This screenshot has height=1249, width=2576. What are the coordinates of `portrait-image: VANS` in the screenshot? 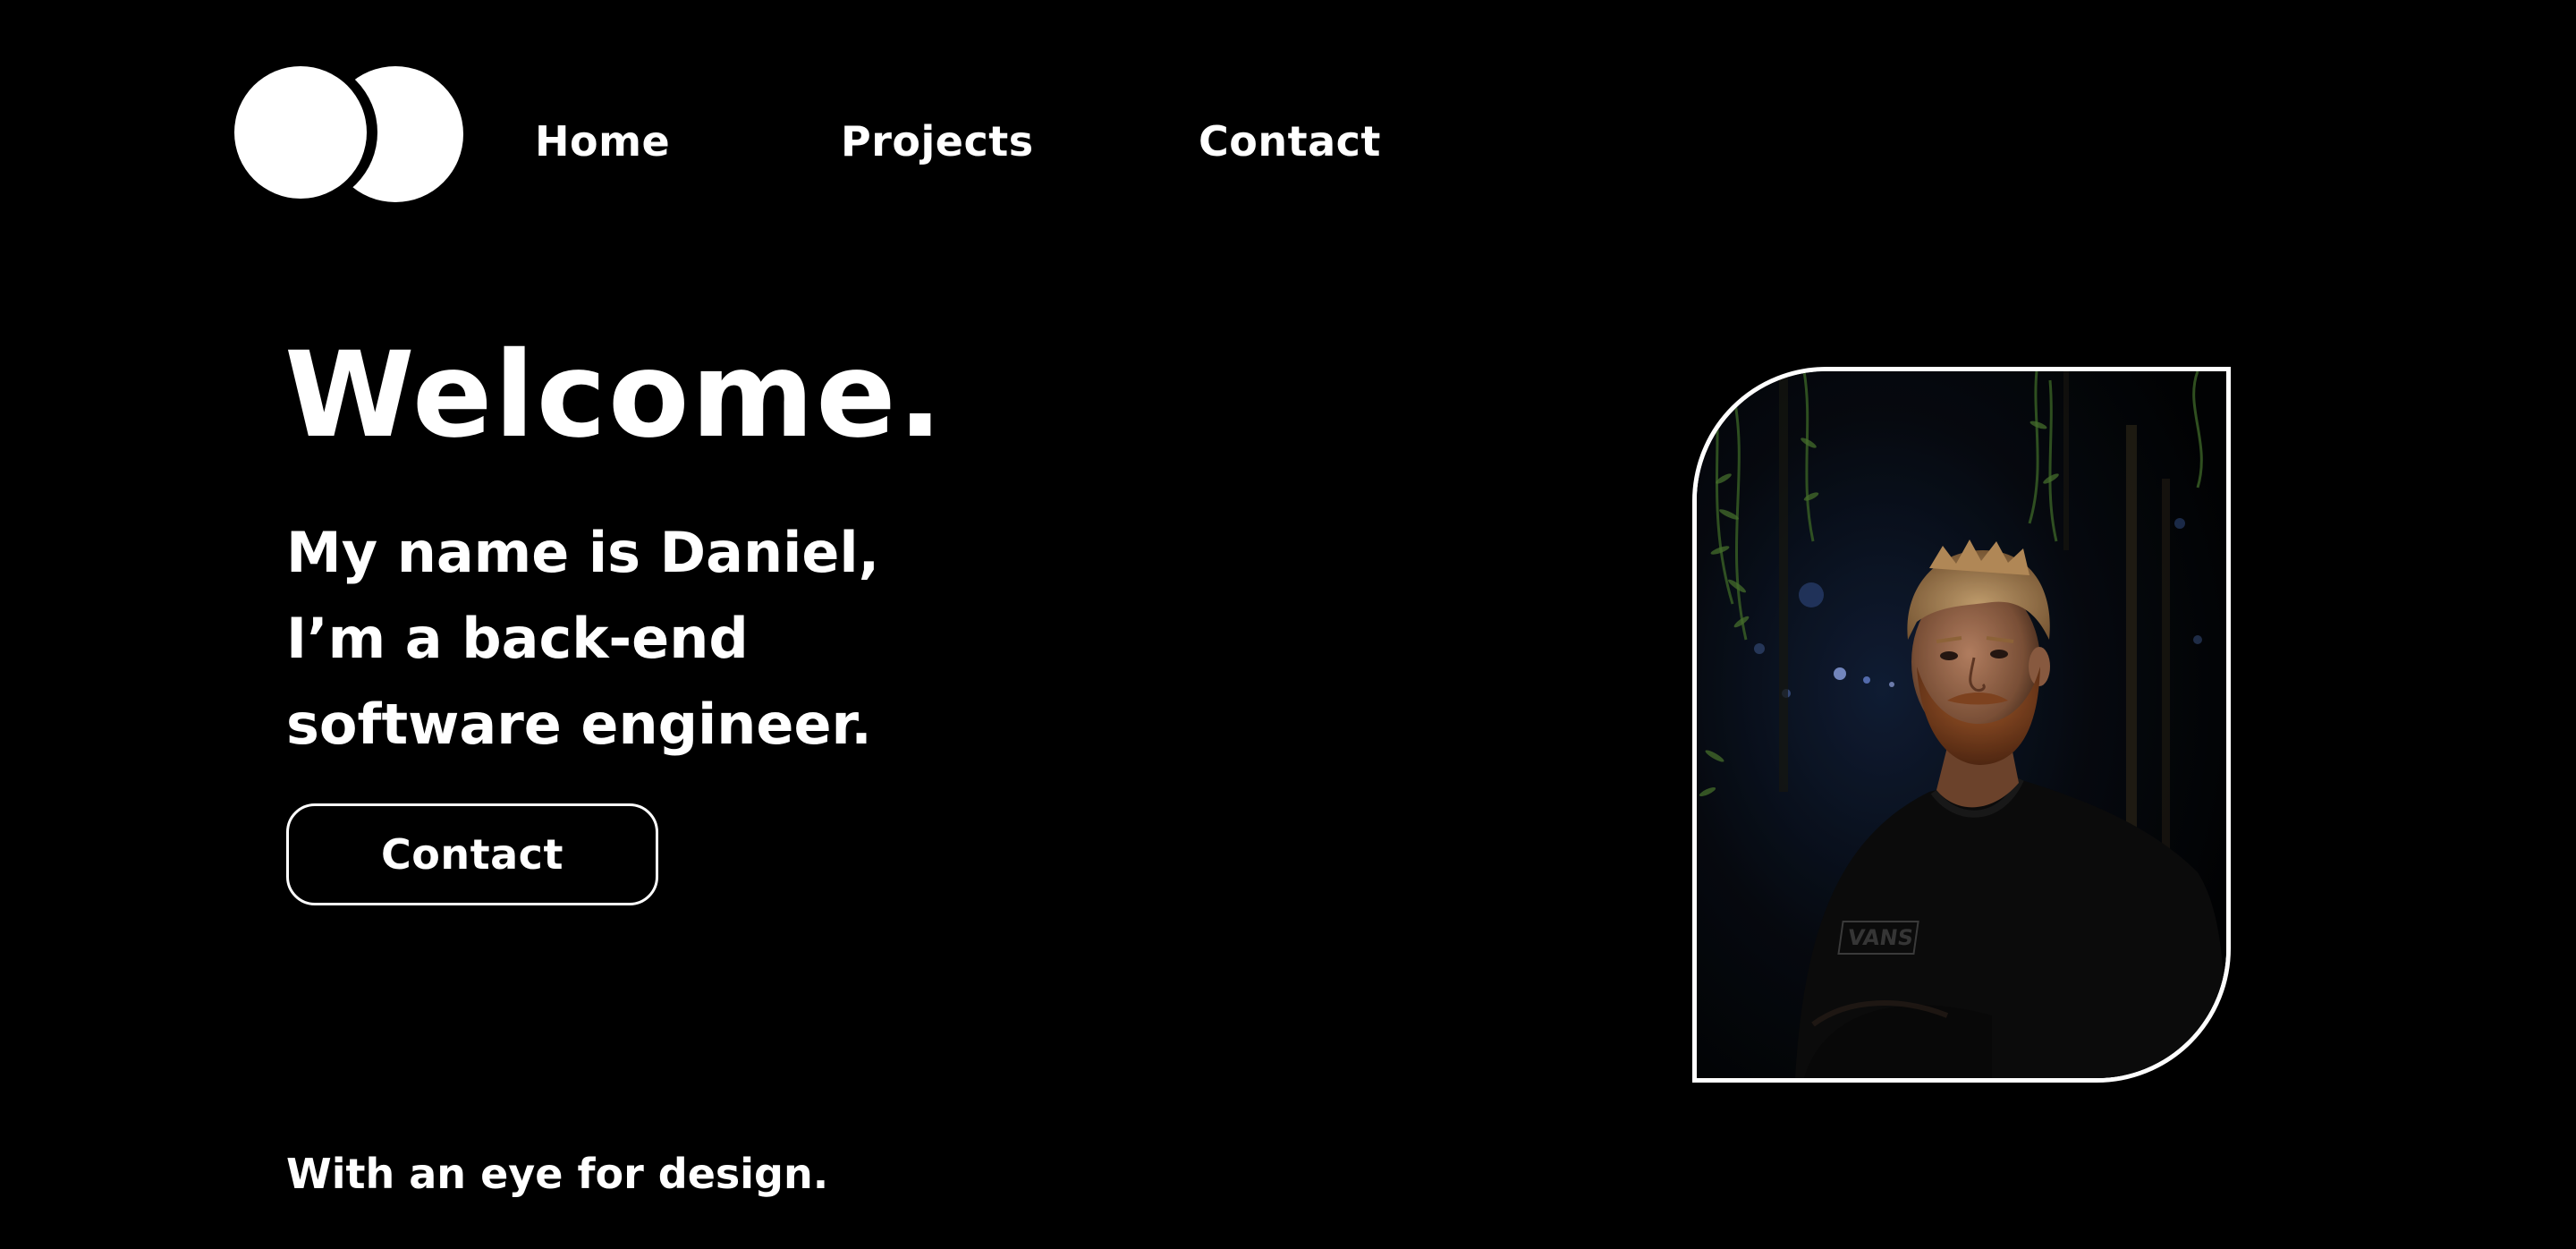 It's located at (1961, 724).